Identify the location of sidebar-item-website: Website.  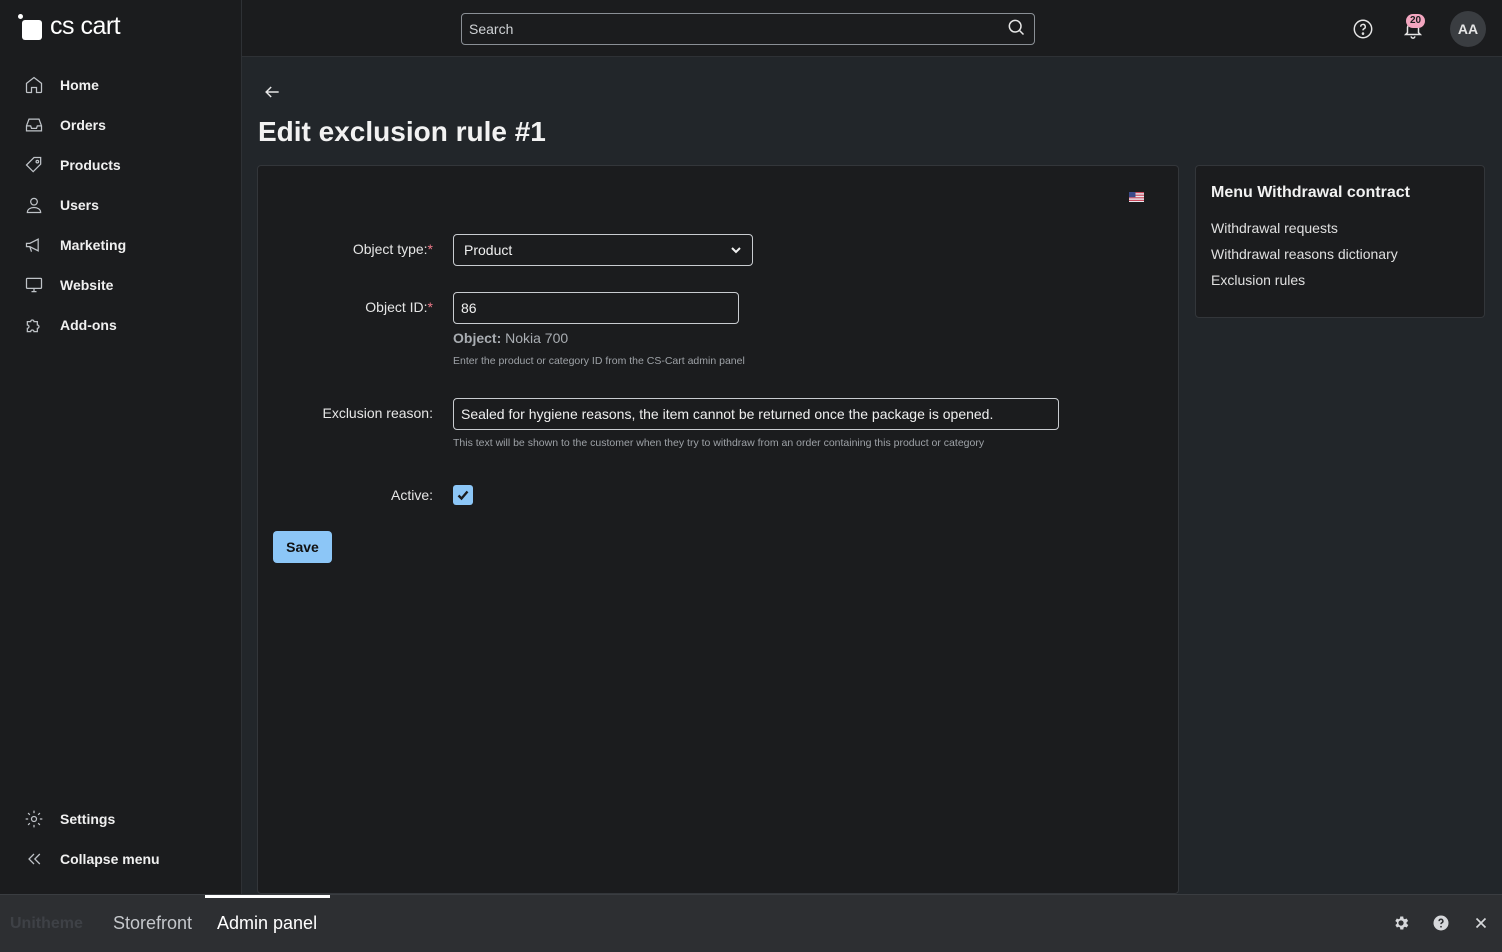
(120, 285).